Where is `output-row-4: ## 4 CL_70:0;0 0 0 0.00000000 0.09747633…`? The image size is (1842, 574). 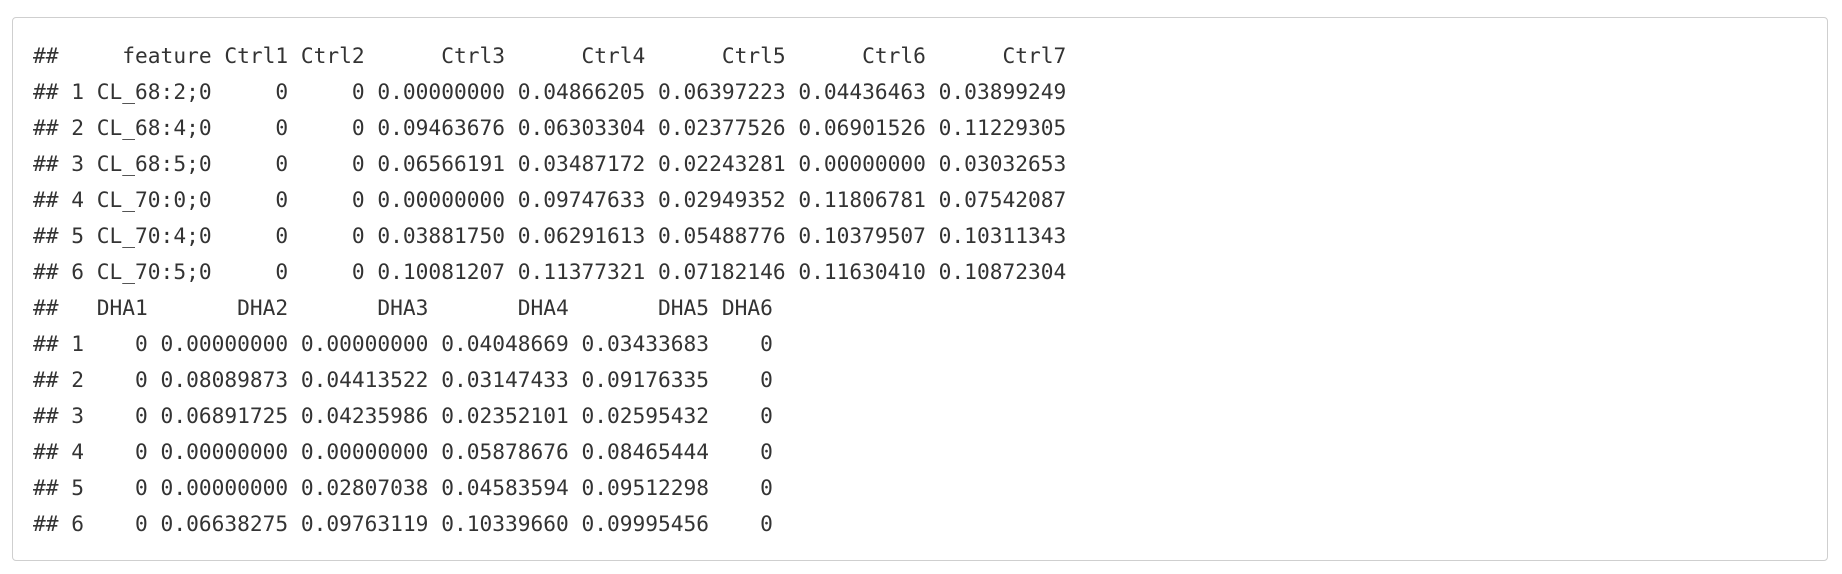
output-row-4: ## 4 CL_70:0;0 0 0 0.00000000 0.09747633… is located at coordinates (550, 199).